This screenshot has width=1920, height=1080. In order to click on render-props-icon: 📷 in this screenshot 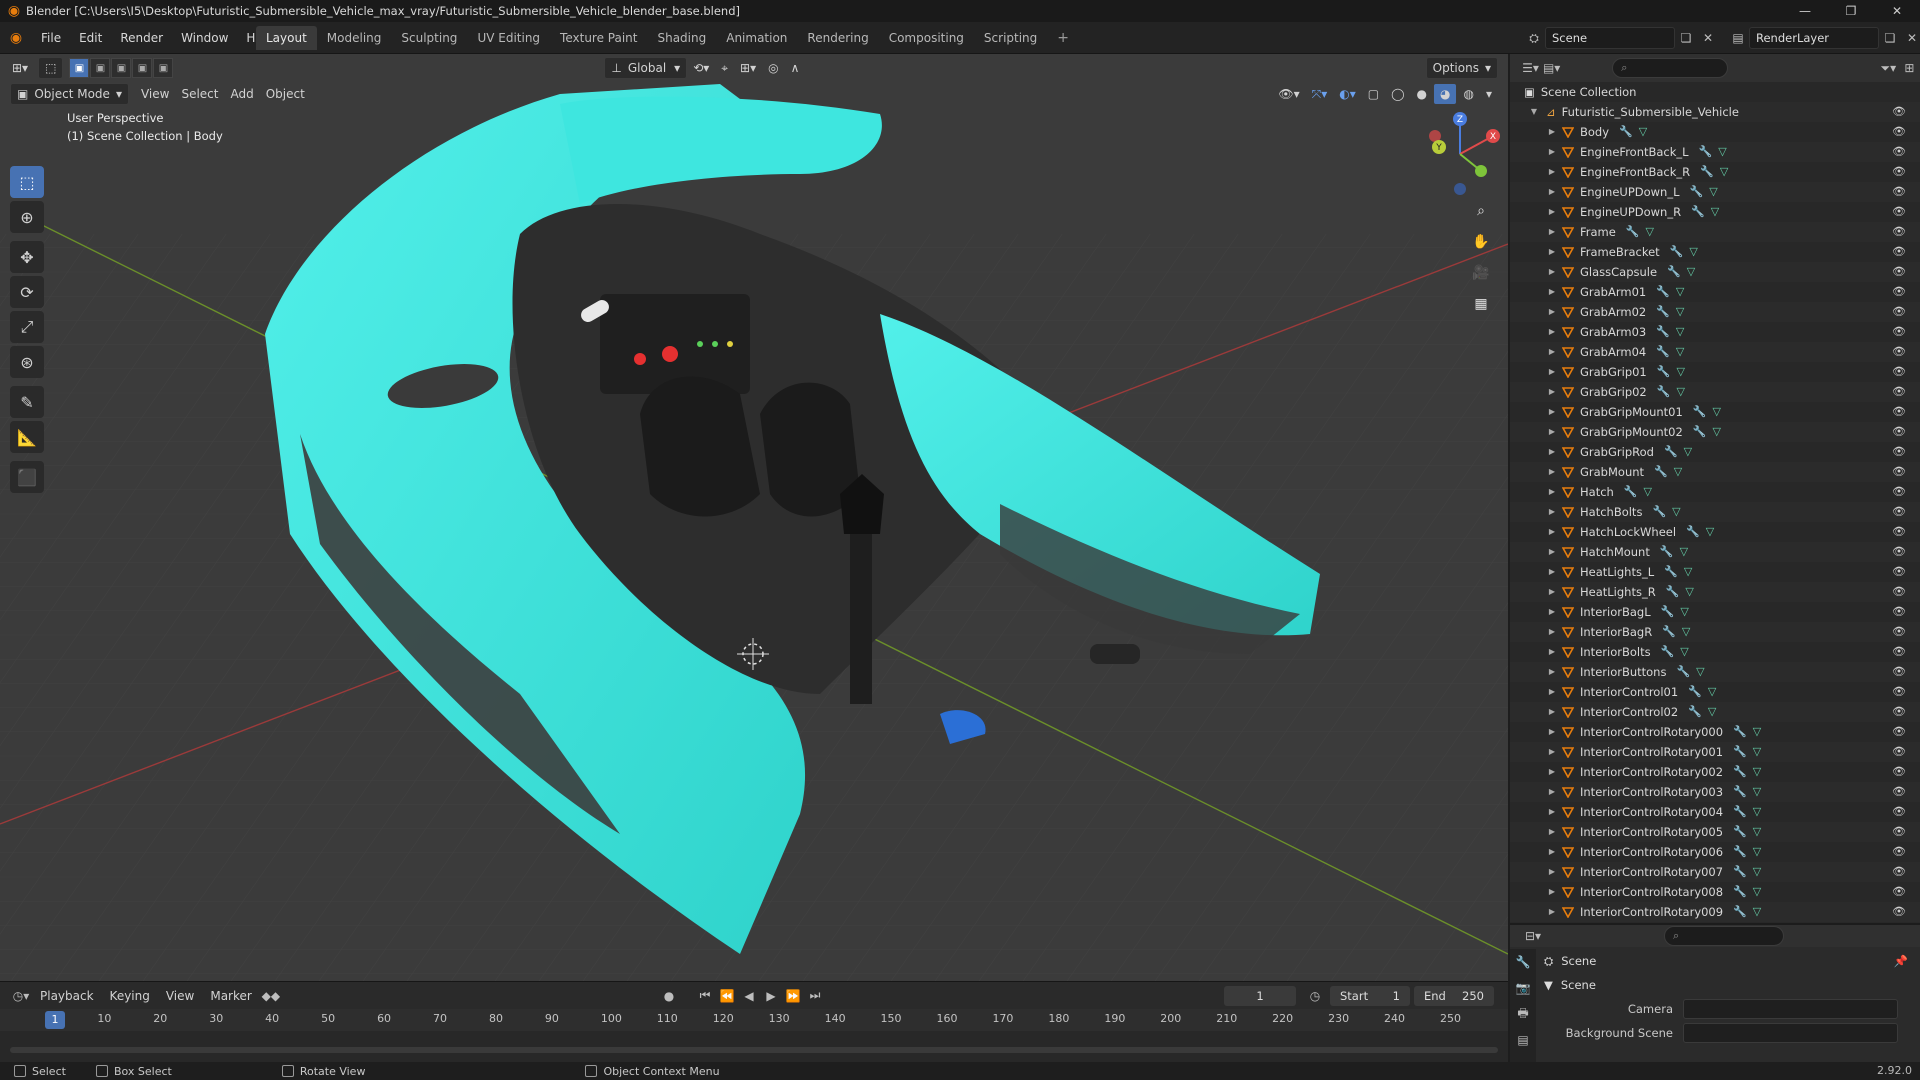, I will do `click(1523, 988)`.